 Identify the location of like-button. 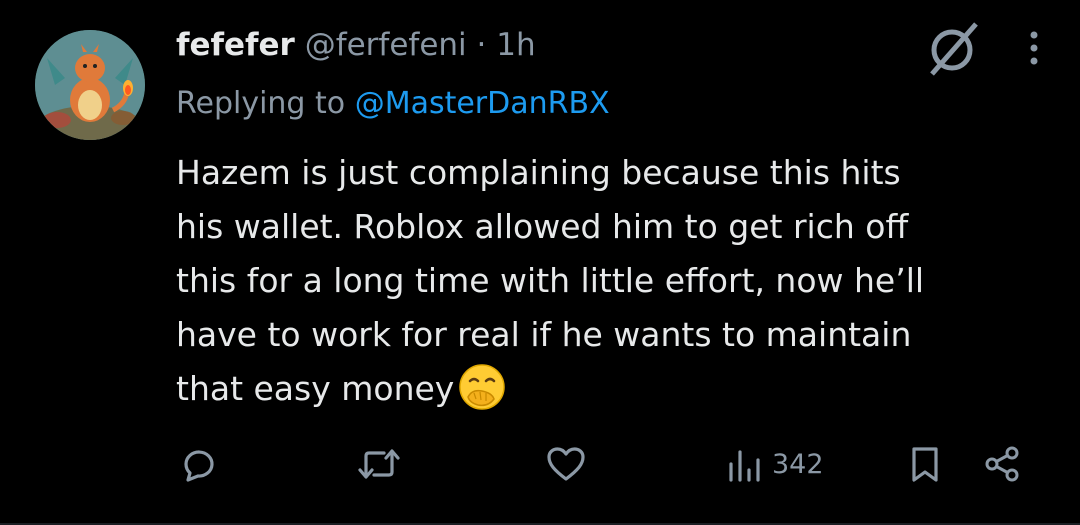
(566, 464).